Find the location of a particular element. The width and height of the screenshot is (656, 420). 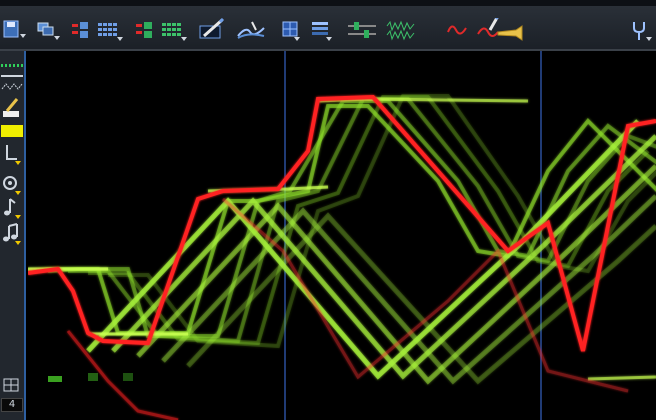

grid-view-alt-icon is located at coordinates (174, 30).